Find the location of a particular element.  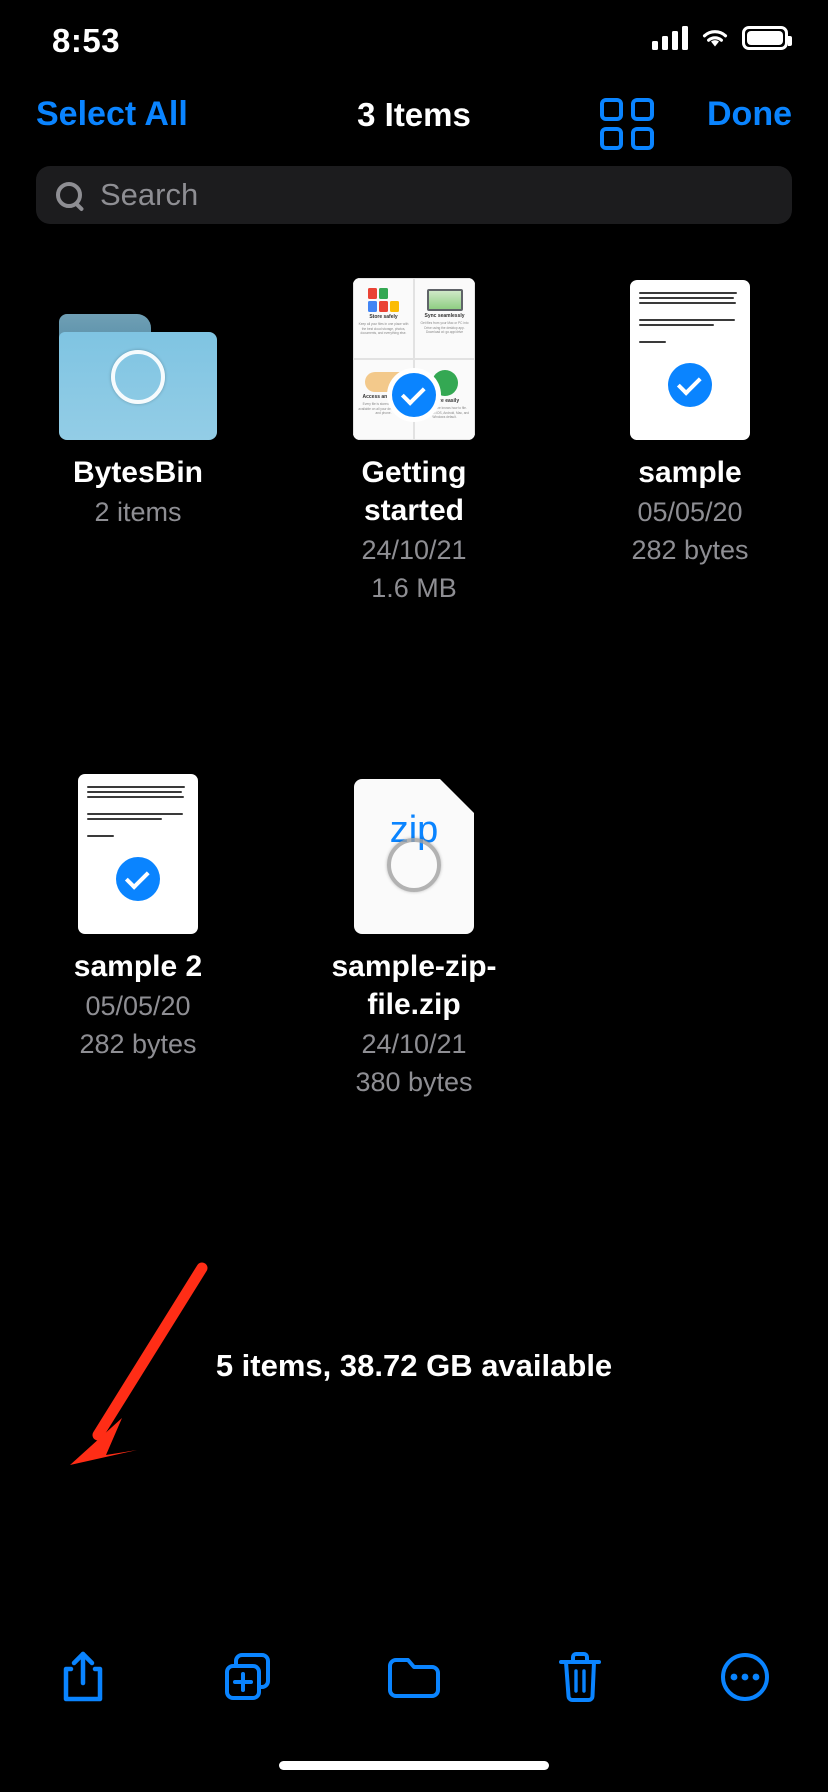

signal-bars-icon is located at coordinates (670, 38).